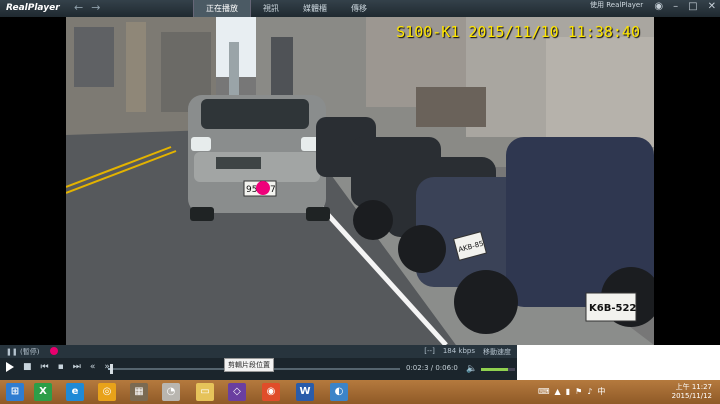 This screenshot has height=404, width=720. Describe the element at coordinates (305, 392) in the screenshot. I see `word-icon: W` at that location.